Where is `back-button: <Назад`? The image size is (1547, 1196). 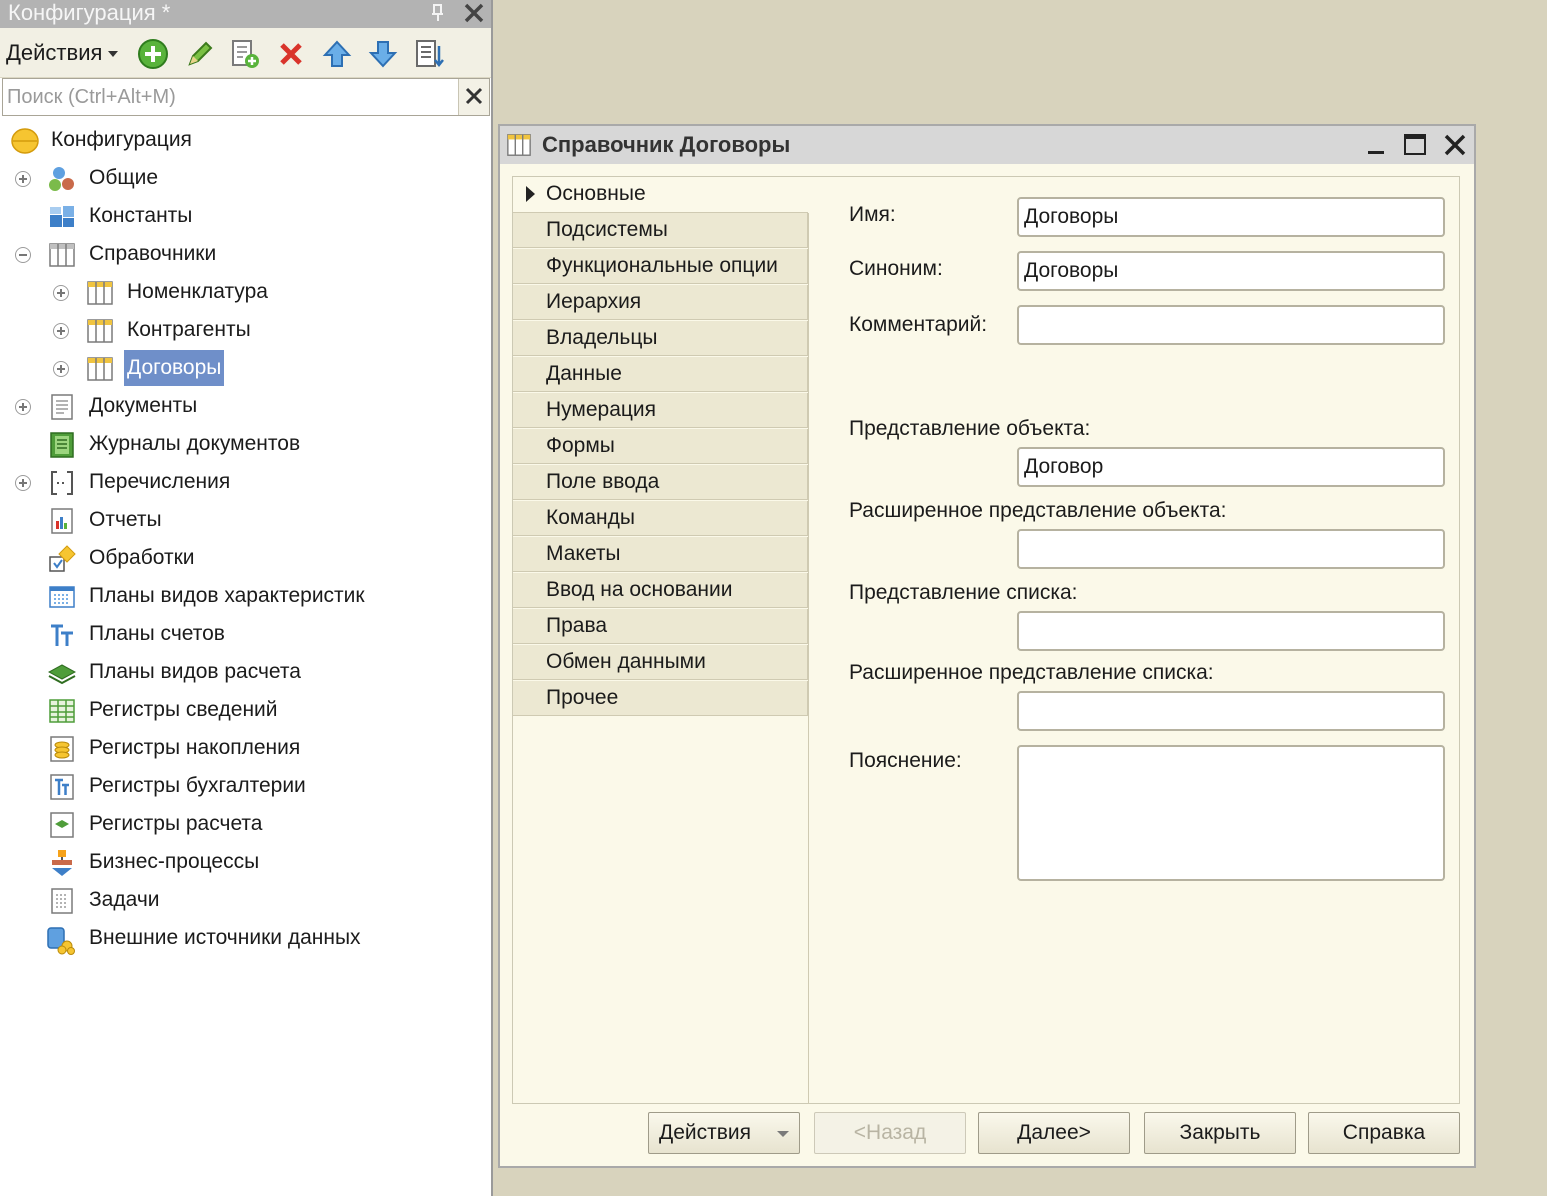 back-button: <Назад is located at coordinates (890, 1133).